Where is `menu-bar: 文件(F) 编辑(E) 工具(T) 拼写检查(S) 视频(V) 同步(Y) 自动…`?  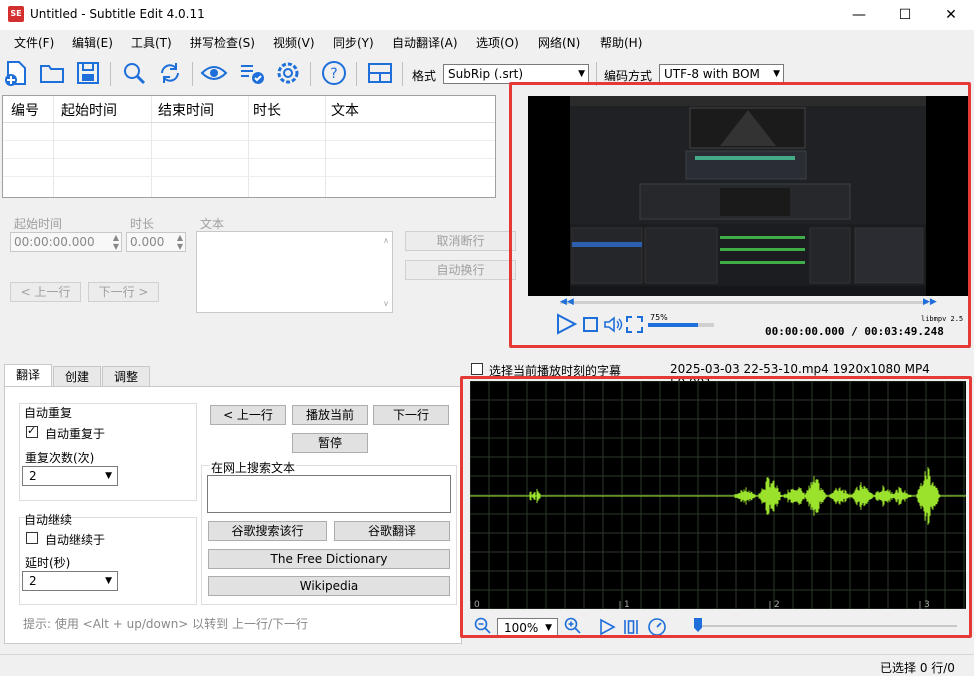 menu-bar: 文件(F) 编辑(E) 工具(T) 拼写检查(S) 视频(V) 同步(Y) 自动… is located at coordinates (487, 42).